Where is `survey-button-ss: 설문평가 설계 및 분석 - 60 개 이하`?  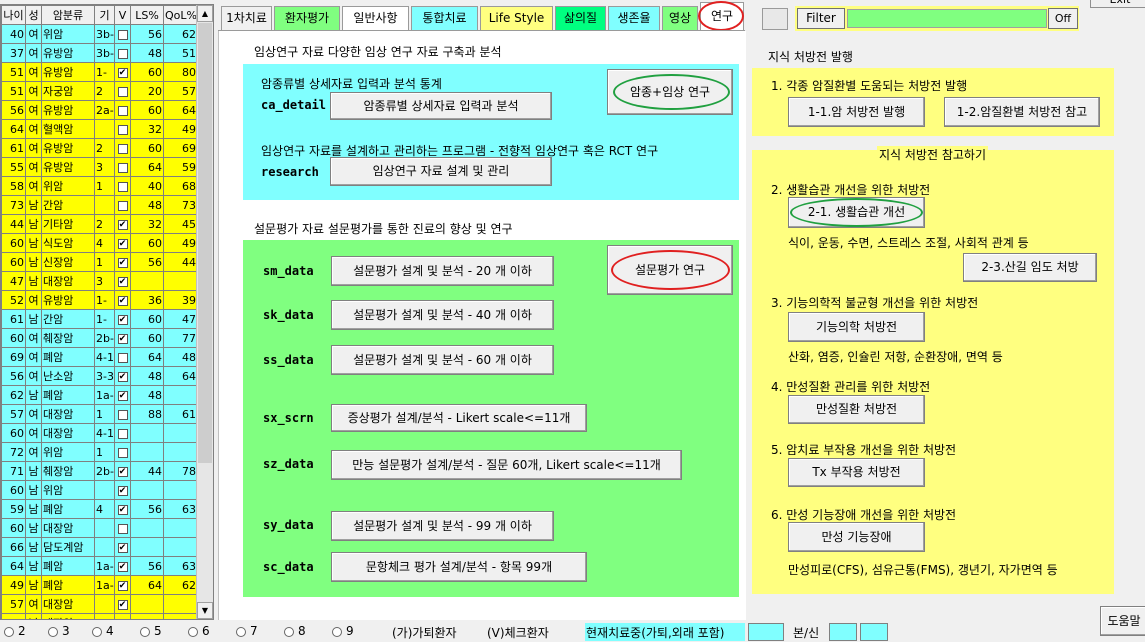
survey-button-ss: 설문평가 설계 및 분석 - 60 개 이하 is located at coordinates (442, 360).